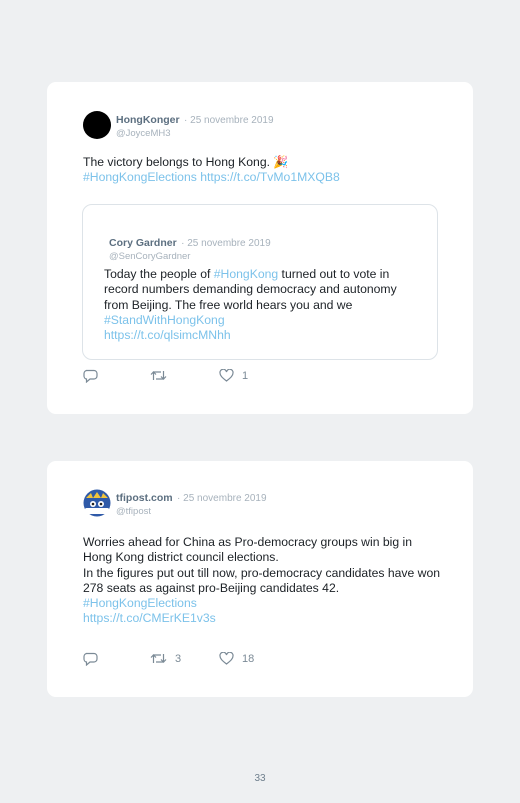 This screenshot has width=520, height=803. Describe the element at coordinates (186, 162) in the screenshot. I see `tweet-text-content: The victory belongs to Hong Kong. 🎉` at that location.